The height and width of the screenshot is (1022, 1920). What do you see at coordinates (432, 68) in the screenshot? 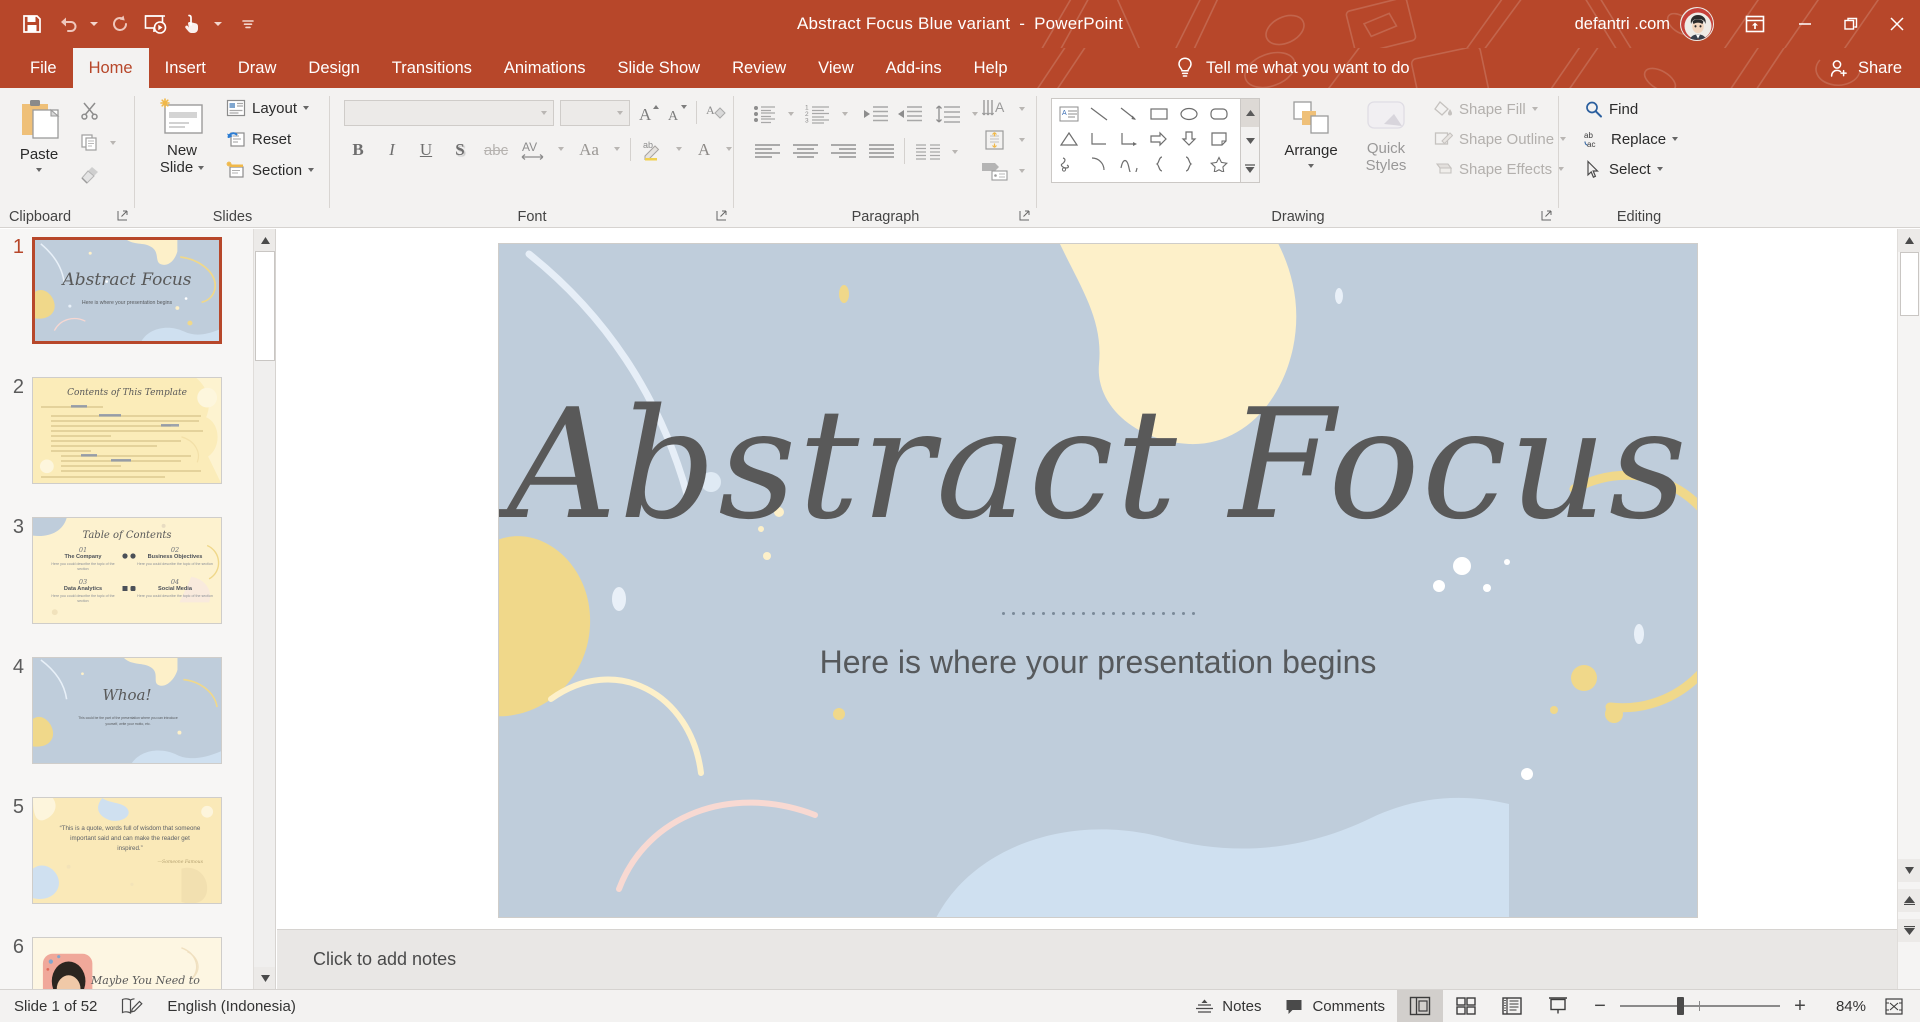
I see `tab-transitions: Transitions` at bounding box center [432, 68].